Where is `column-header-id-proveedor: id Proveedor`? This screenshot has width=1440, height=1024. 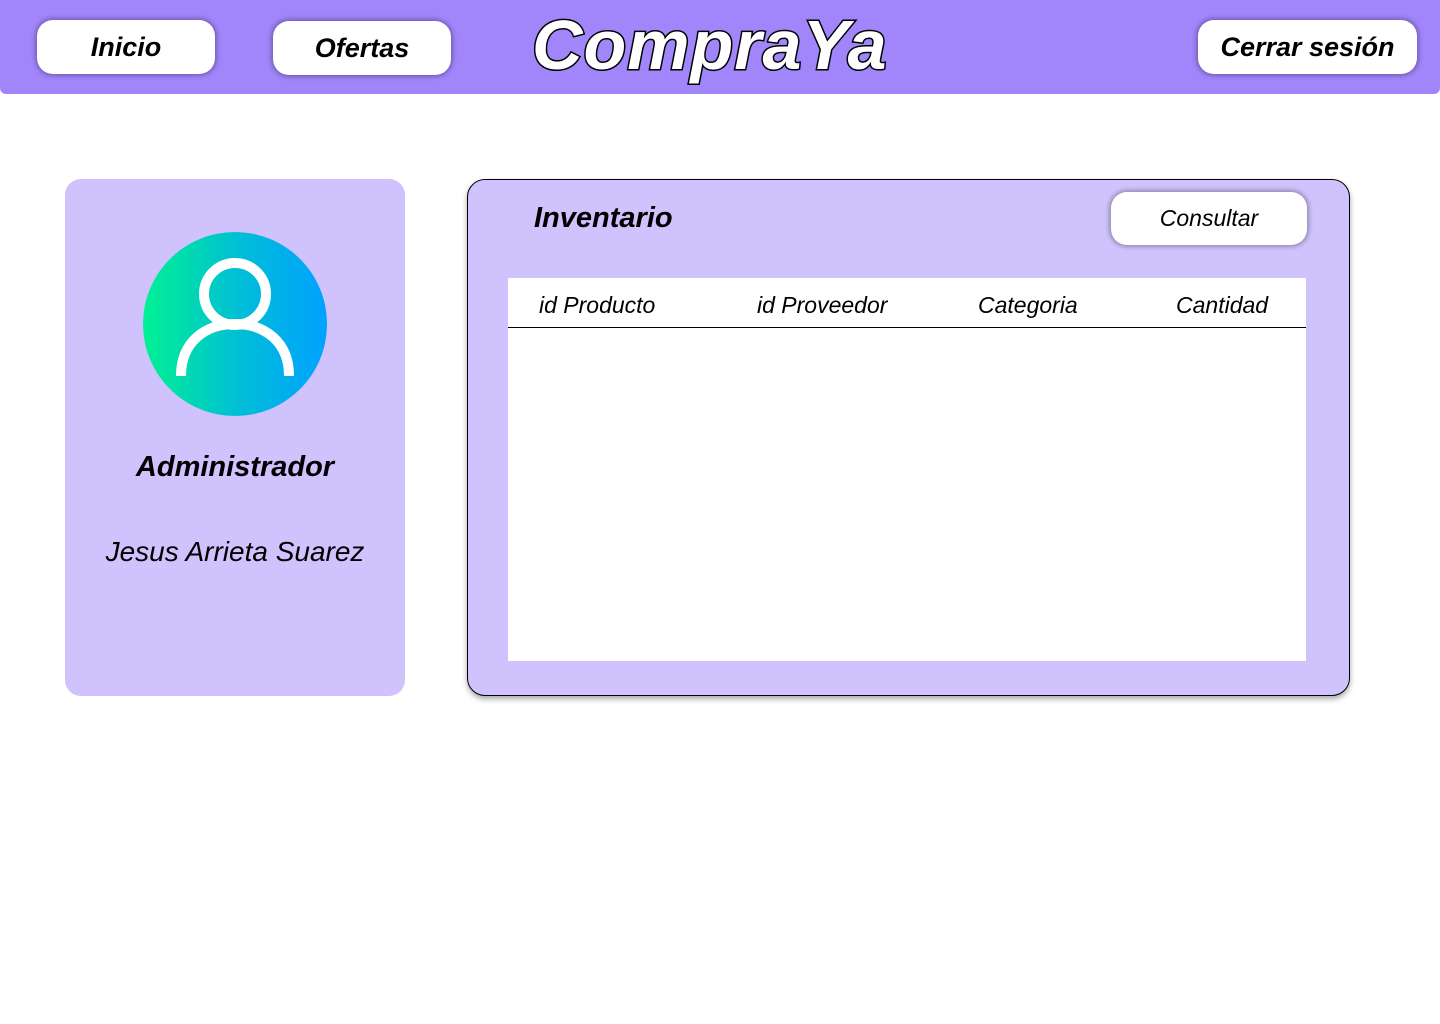
column-header-id-proveedor: id Proveedor is located at coordinates (822, 305).